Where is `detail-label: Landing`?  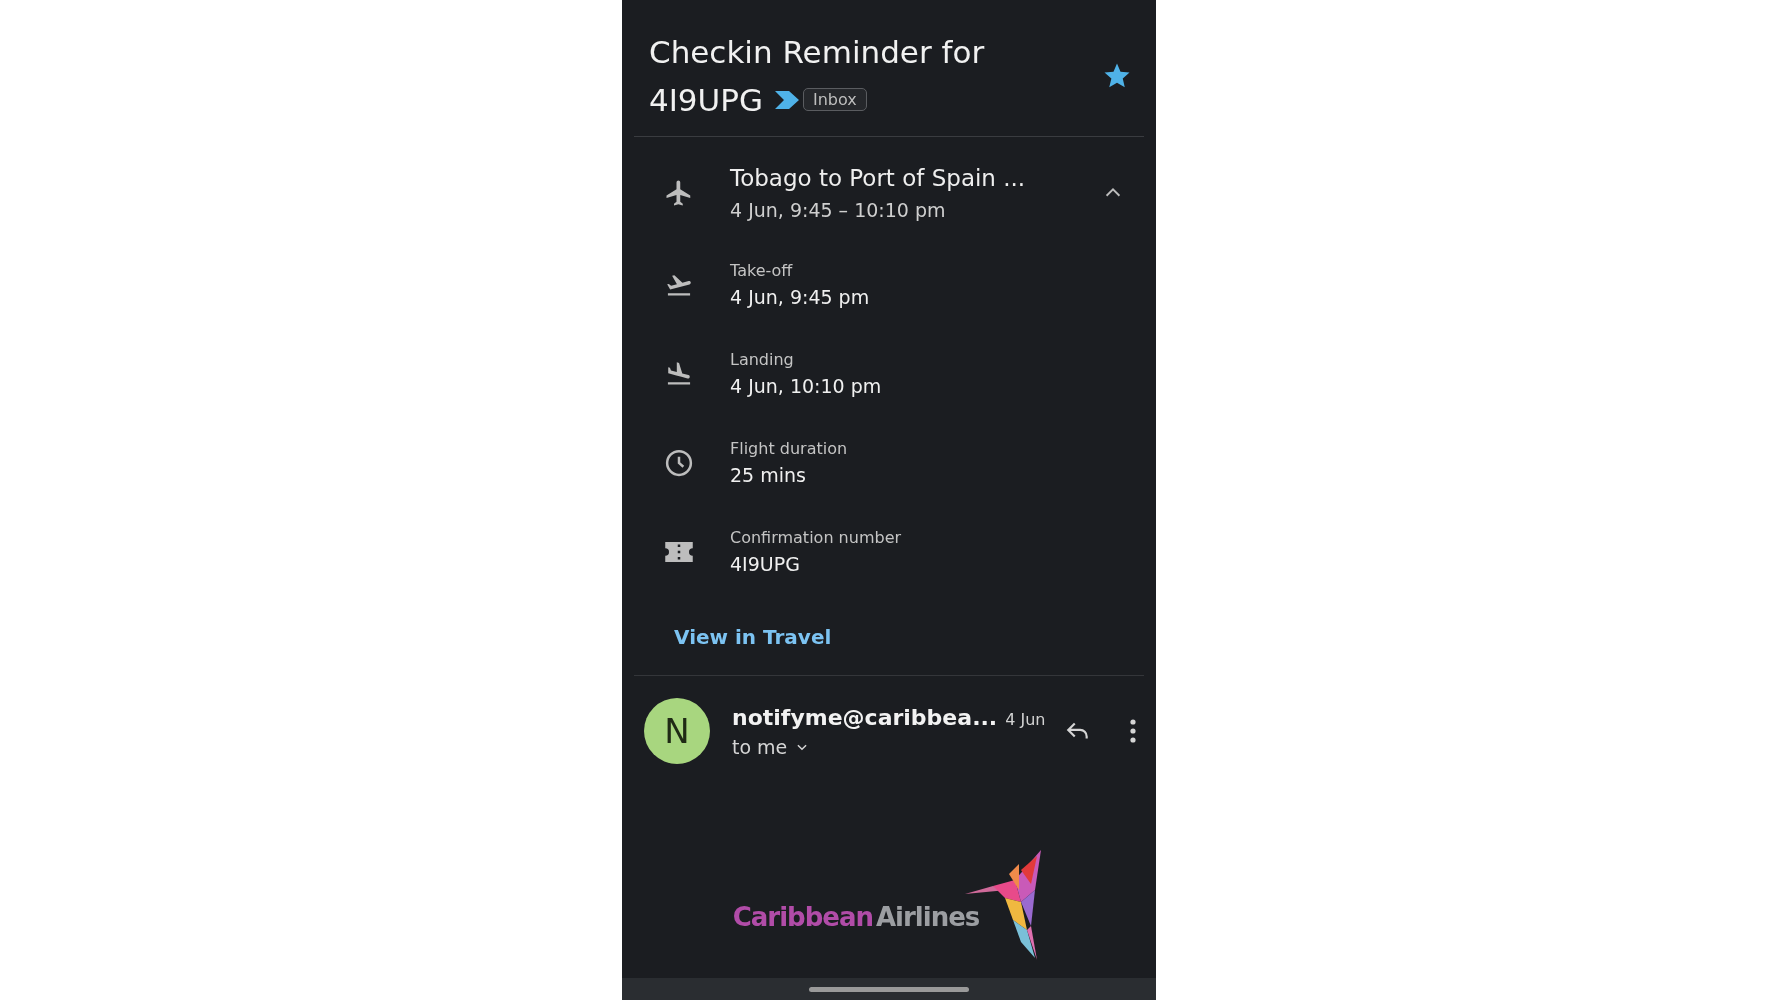
detail-label: Landing is located at coordinates (762, 359).